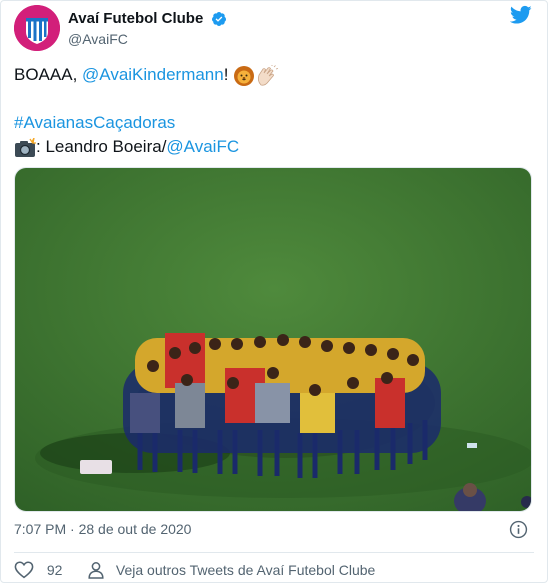 The height and width of the screenshot is (583, 548). Describe the element at coordinates (202, 146) in the screenshot. I see `mention-link-avaifc: @AvaiFC` at that location.